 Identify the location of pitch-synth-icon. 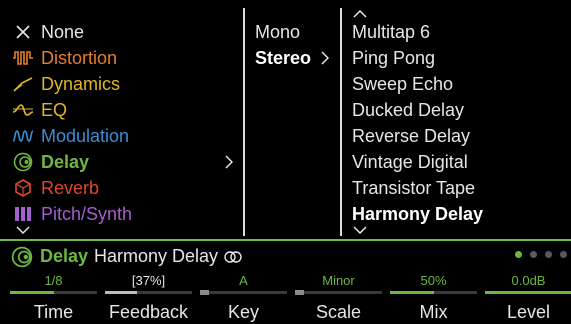
(23, 214).